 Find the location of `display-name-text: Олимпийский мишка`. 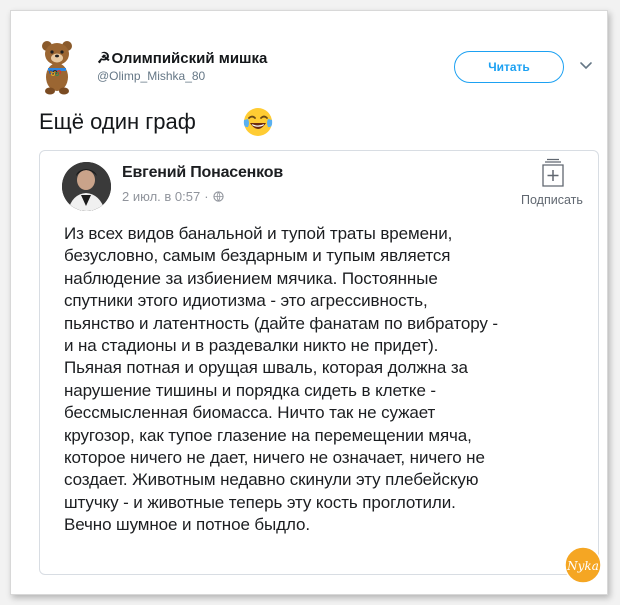

display-name-text: Олимпийский мишка is located at coordinates (189, 58).